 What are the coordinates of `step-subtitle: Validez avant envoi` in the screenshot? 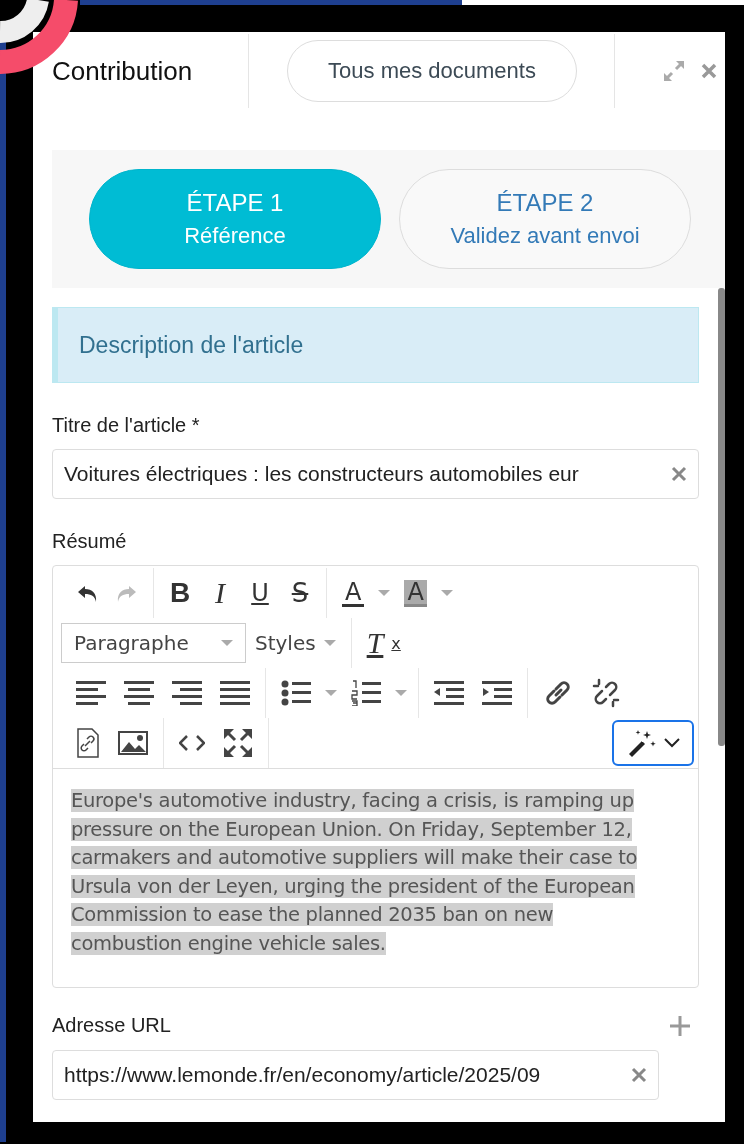 It's located at (545, 236).